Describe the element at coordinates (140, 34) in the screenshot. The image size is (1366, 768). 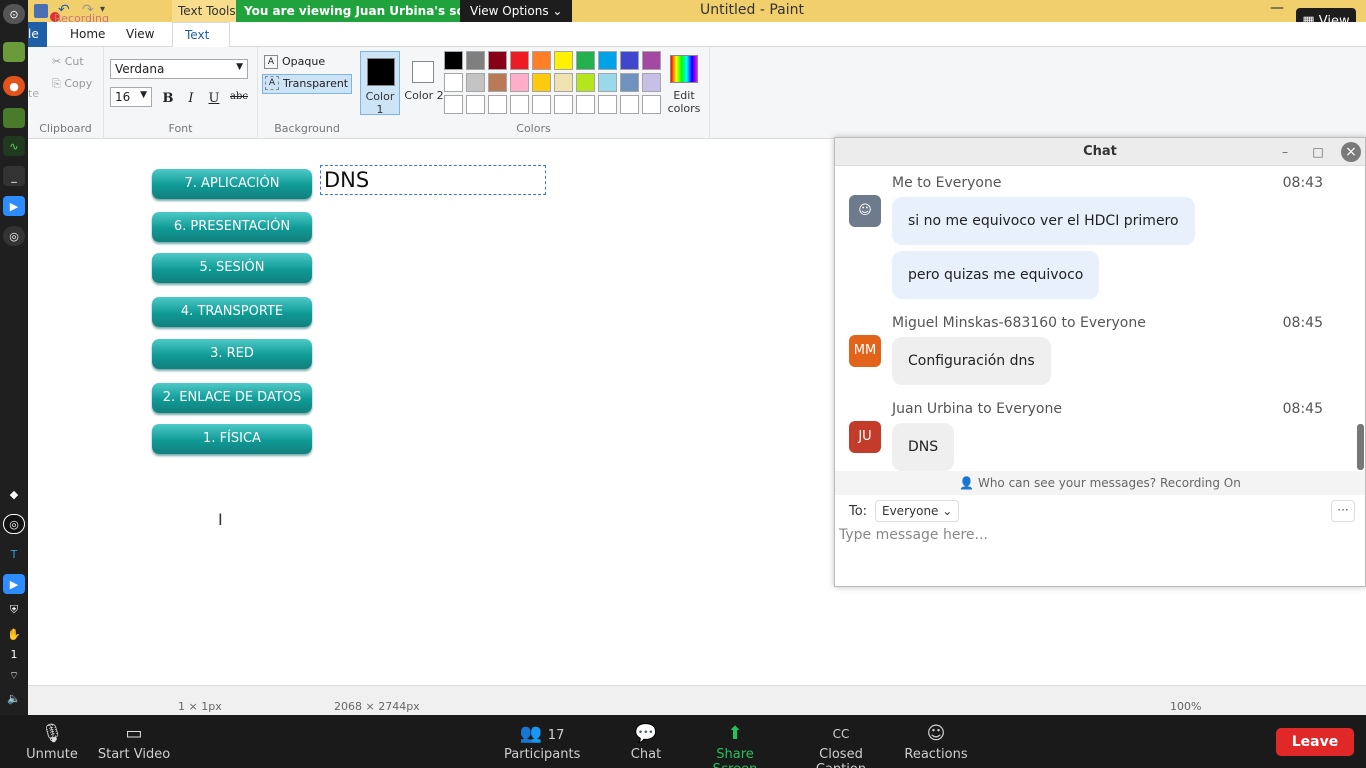
I see `tab-view: View` at that location.